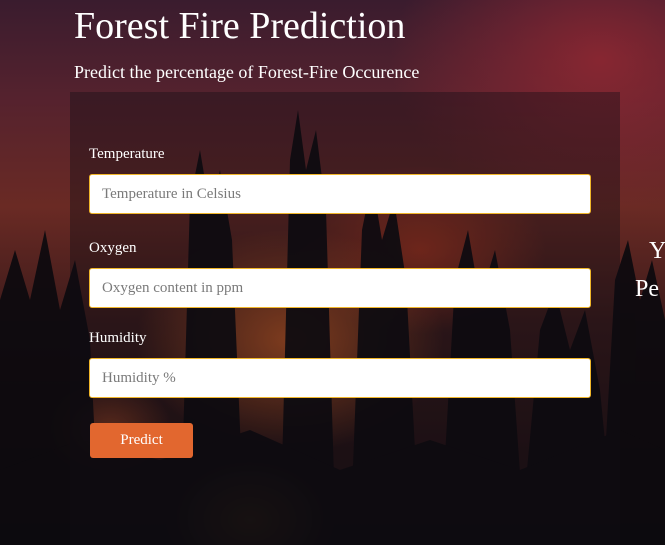  What do you see at coordinates (127, 154) in the screenshot?
I see `temperature-label: Temperature` at bounding box center [127, 154].